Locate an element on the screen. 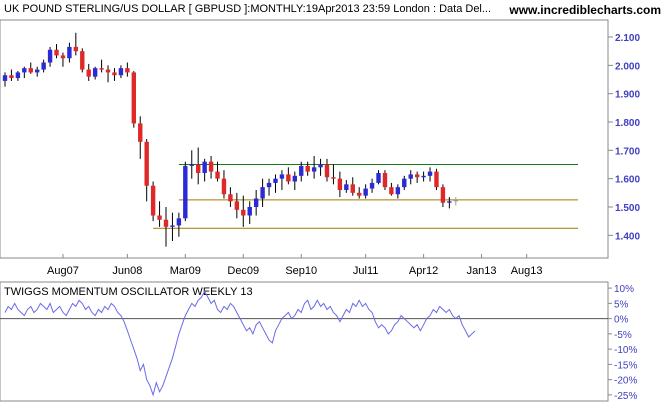 This screenshot has width=665, height=405. price-x-tick-label: Aug13 is located at coordinates (527, 271).